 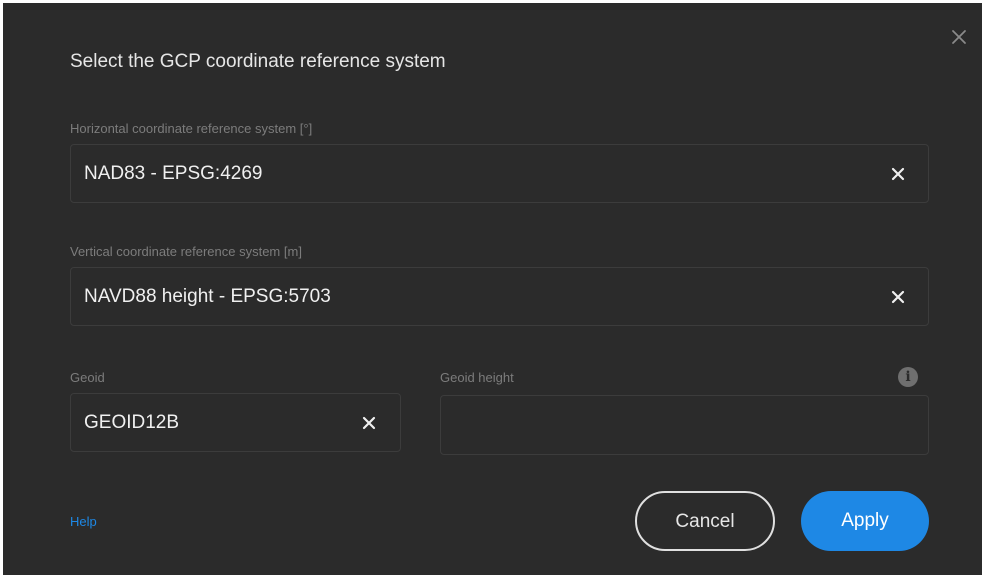 What do you see at coordinates (499, 296) in the screenshot?
I see `vertical-crs-field: NAVD88 height - EPSG:5703` at bounding box center [499, 296].